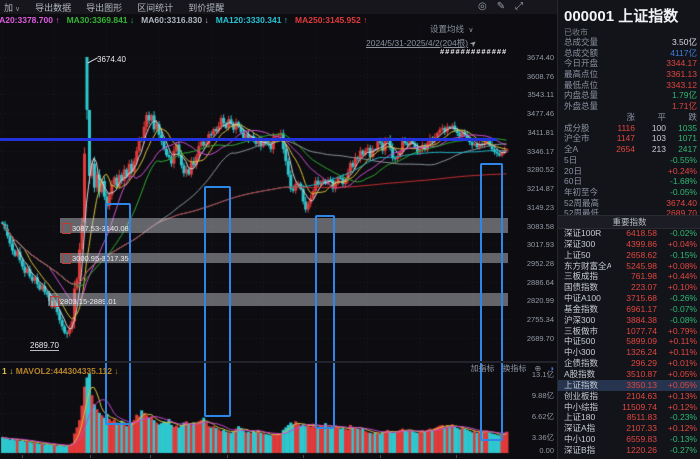 The height and width of the screenshot is (459, 700). Describe the element at coordinates (206, 7) in the screenshot. I see `menu-item-4: 到价提醒` at that location.